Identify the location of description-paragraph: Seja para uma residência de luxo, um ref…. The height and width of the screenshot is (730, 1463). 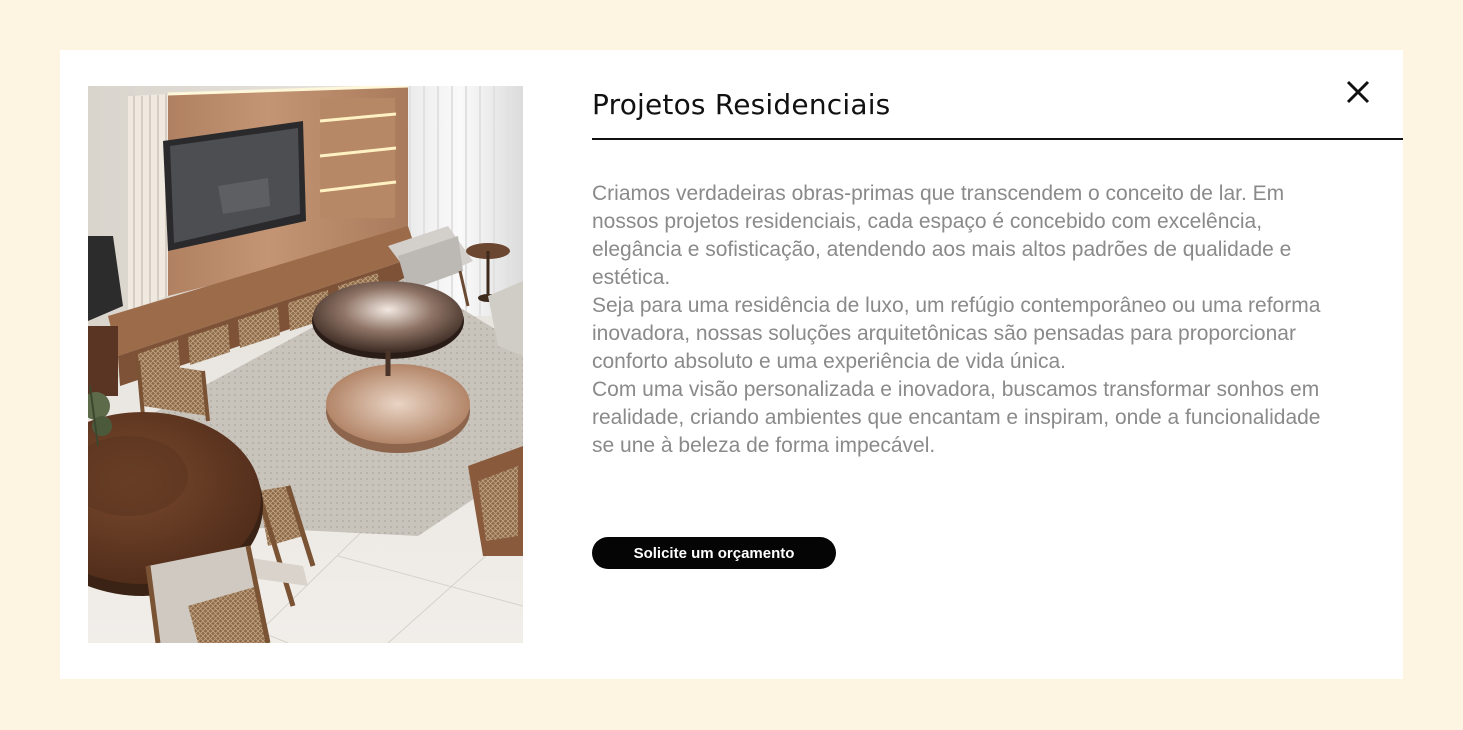
(956, 333).